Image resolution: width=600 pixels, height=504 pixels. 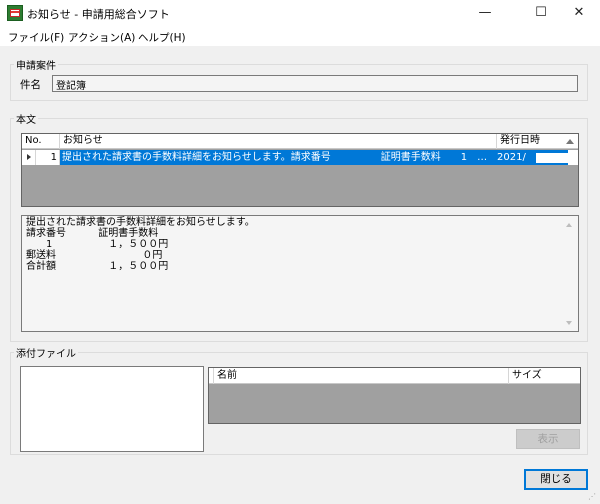 What do you see at coordinates (278, 141) in the screenshot?
I see `column-notice: お知らせ` at bounding box center [278, 141].